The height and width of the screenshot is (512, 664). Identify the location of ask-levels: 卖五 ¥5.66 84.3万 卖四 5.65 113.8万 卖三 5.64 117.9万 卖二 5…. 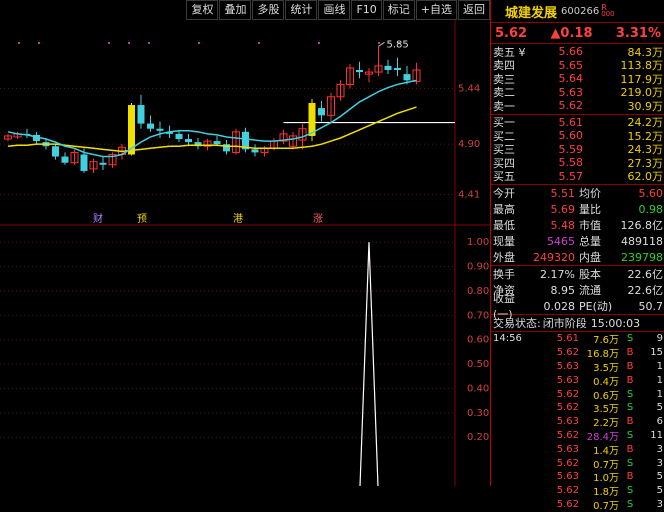
(577, 79).